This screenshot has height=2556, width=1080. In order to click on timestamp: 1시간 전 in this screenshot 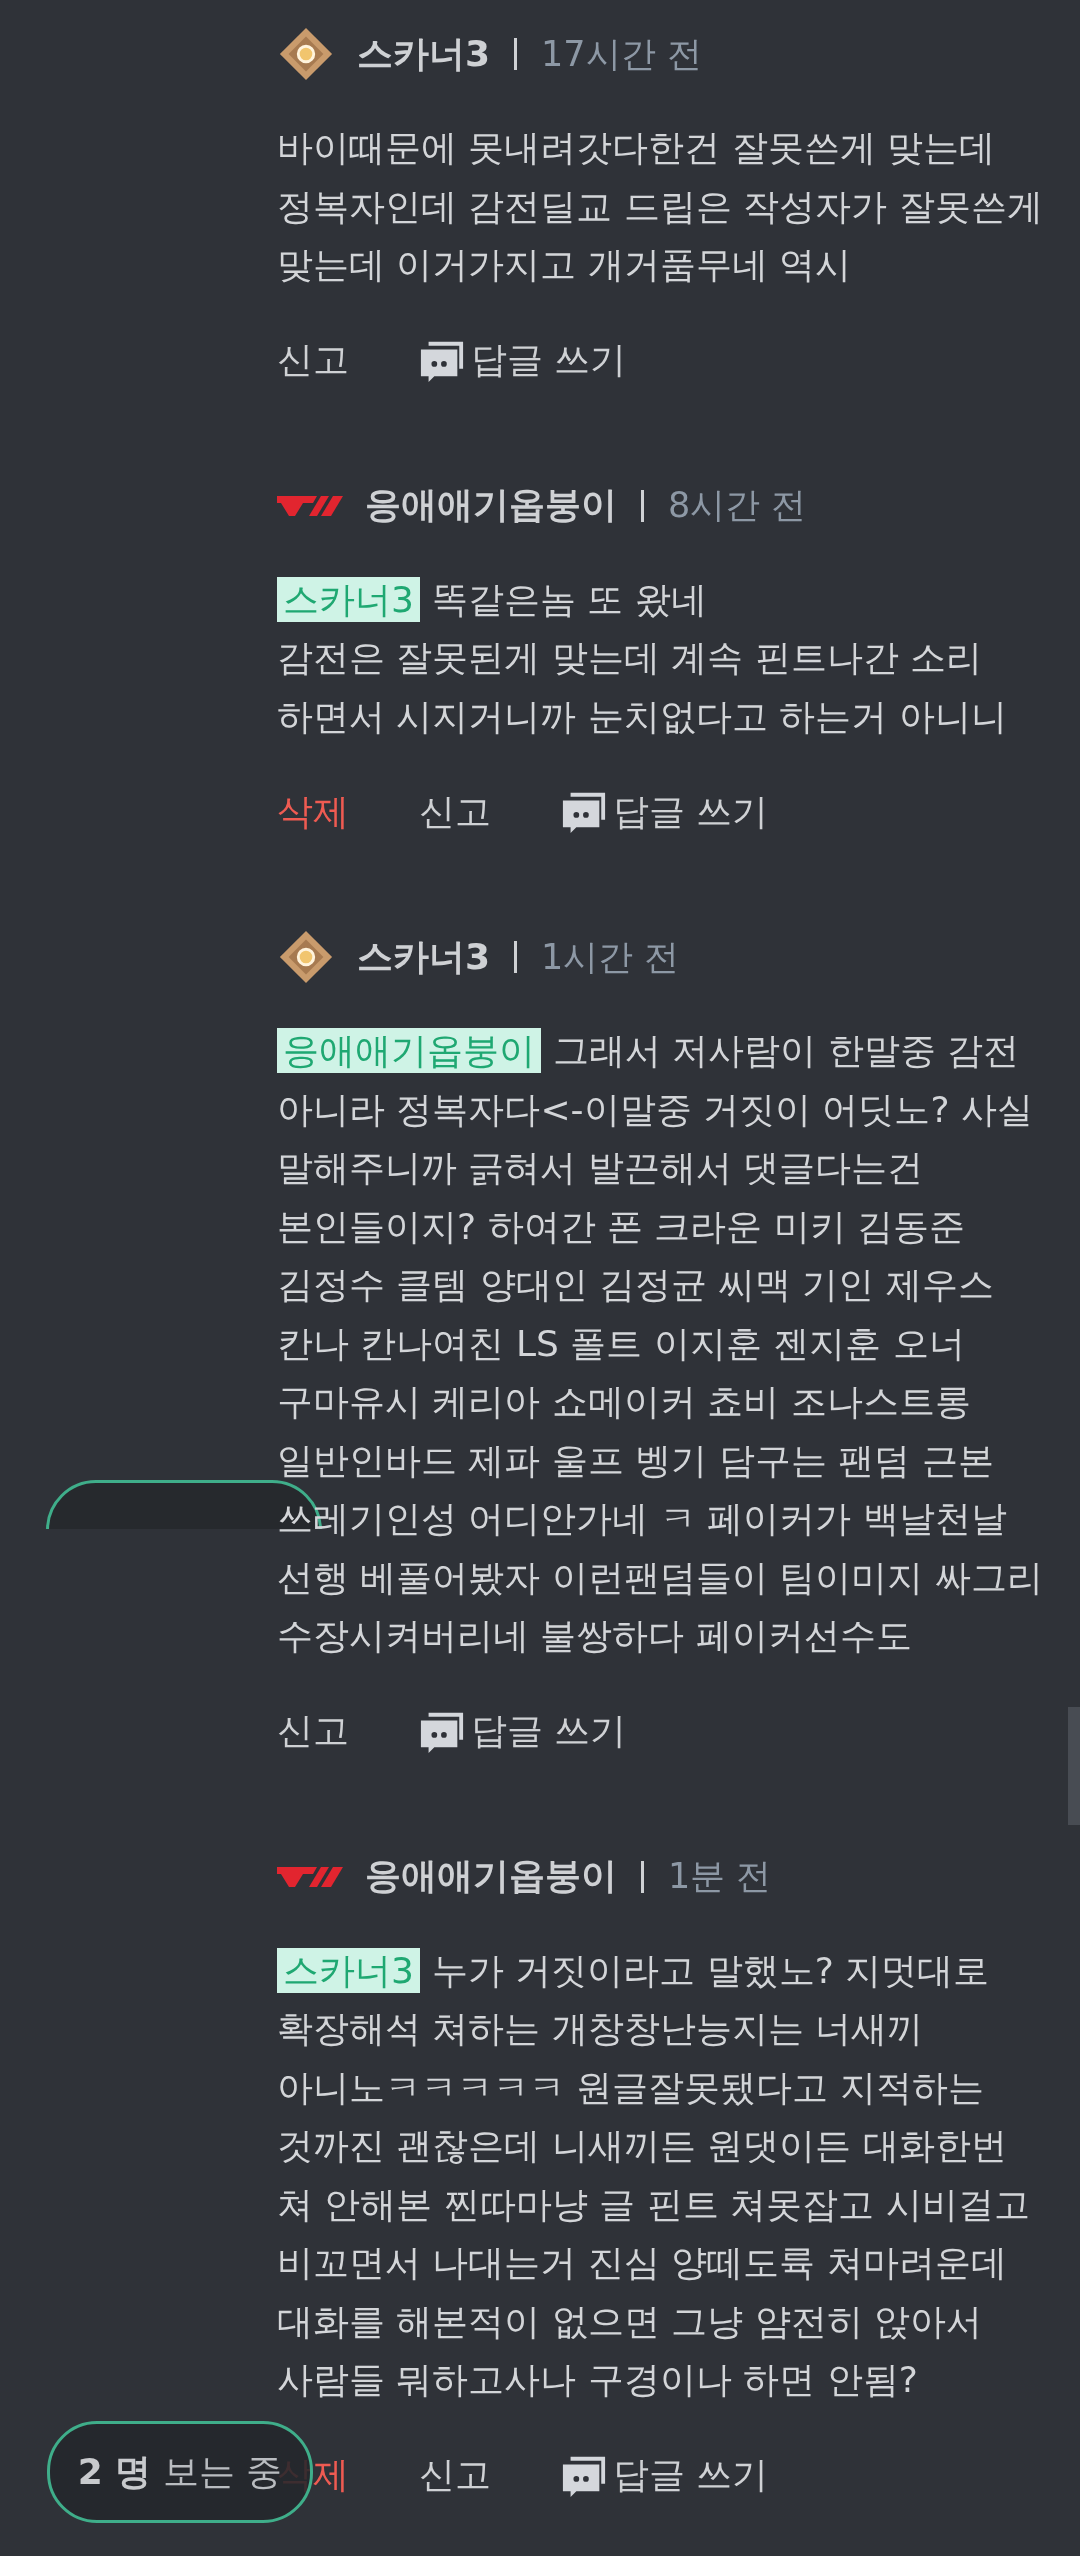, I will do `click(610, 957)`.